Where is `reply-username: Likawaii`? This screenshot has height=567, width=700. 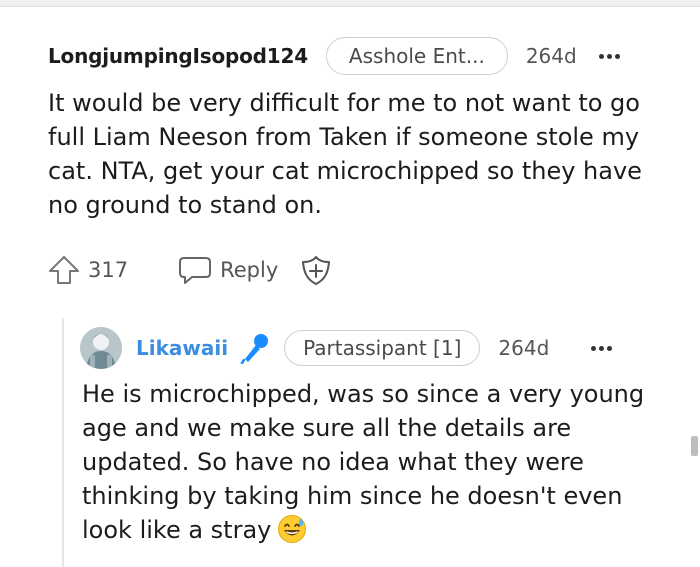
reply-username: Likawaii is located at coordinates (182, 348).